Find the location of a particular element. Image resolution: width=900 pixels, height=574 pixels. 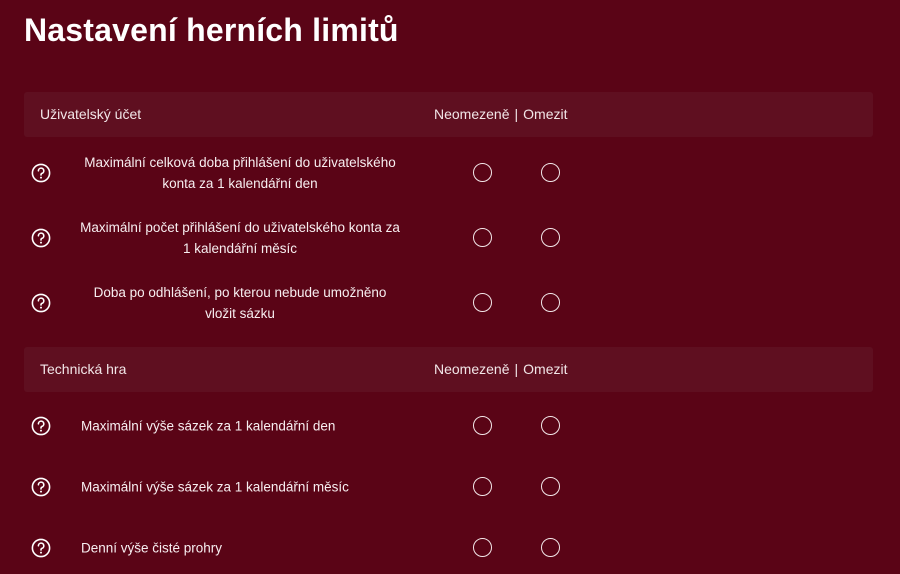

section-title: Technická hra is located at coordinates (83, 369).